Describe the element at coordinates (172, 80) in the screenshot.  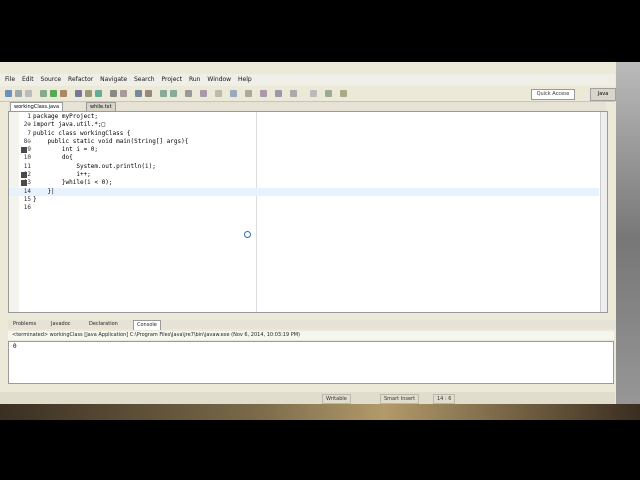
I see `menu-project: Project` at that location.